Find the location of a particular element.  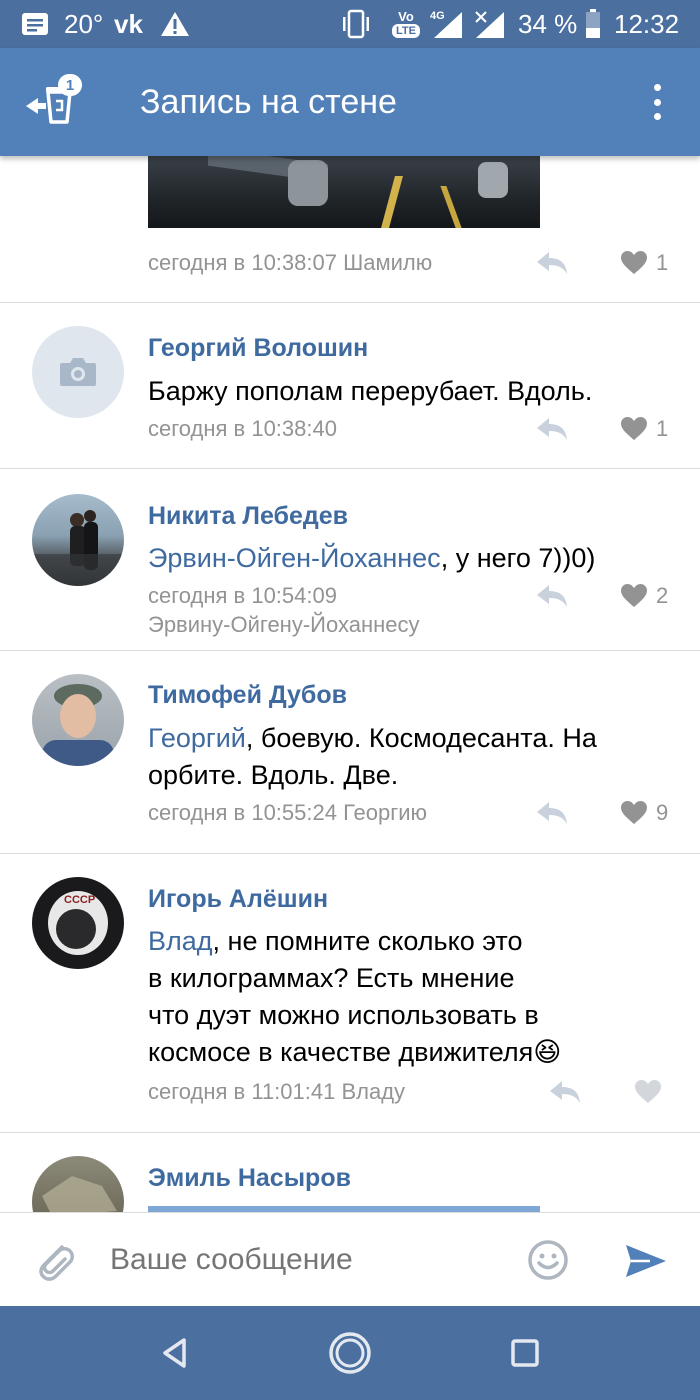

svg-text: CCCP is located at coordinates (79, 900).